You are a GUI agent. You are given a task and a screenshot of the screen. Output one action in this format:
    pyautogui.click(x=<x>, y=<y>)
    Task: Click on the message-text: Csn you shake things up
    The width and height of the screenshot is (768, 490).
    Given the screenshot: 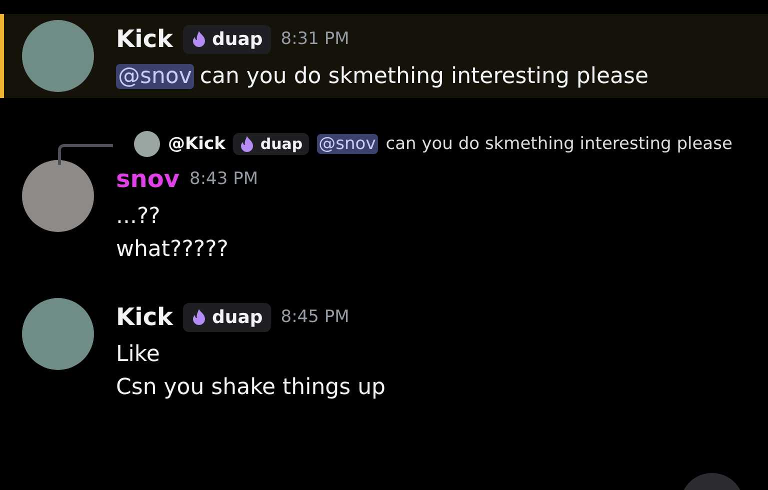 What is the action you would take?
    pyautogui.click(x=251, y=387)
    